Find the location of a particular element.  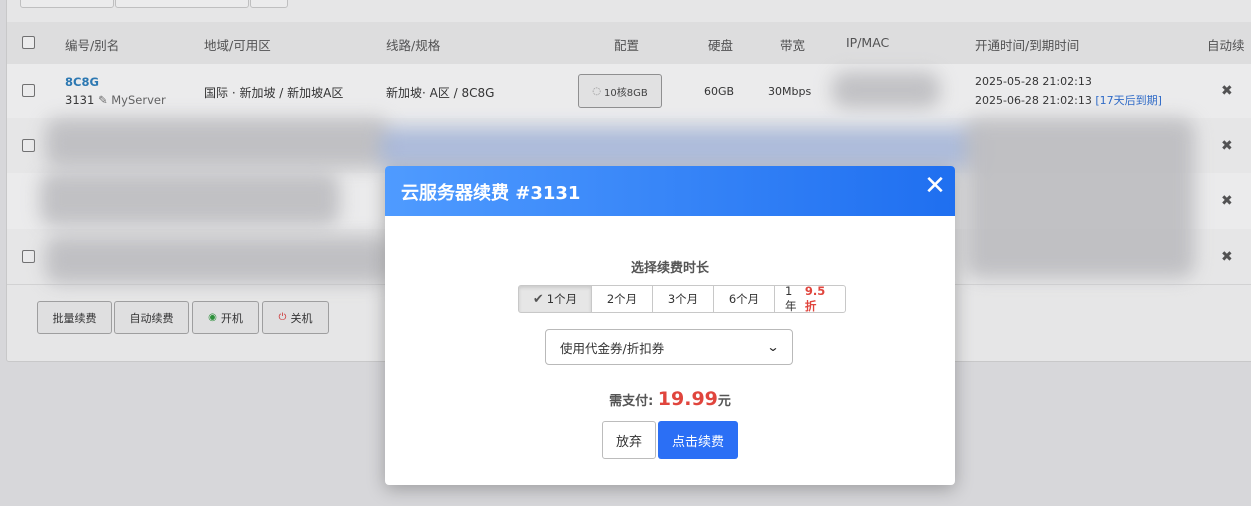

payment-summary: 需支付: 19.99元 is located at coordinates (670, 399).